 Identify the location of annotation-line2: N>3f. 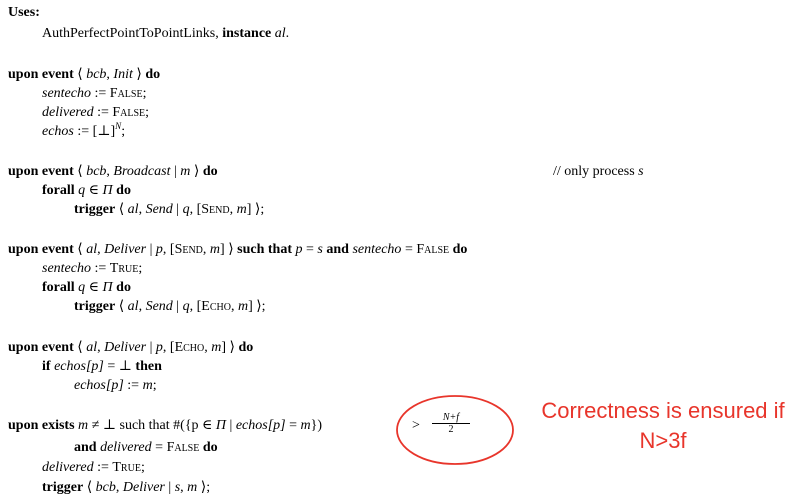
(663, 440).